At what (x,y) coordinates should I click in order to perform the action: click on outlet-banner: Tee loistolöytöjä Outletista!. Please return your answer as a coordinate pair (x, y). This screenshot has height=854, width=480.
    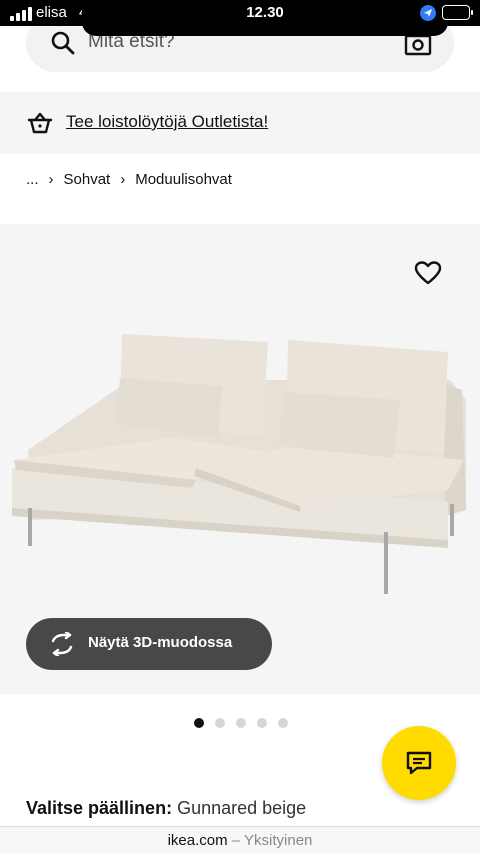
    Looking at the image, I should click on (240, 123).